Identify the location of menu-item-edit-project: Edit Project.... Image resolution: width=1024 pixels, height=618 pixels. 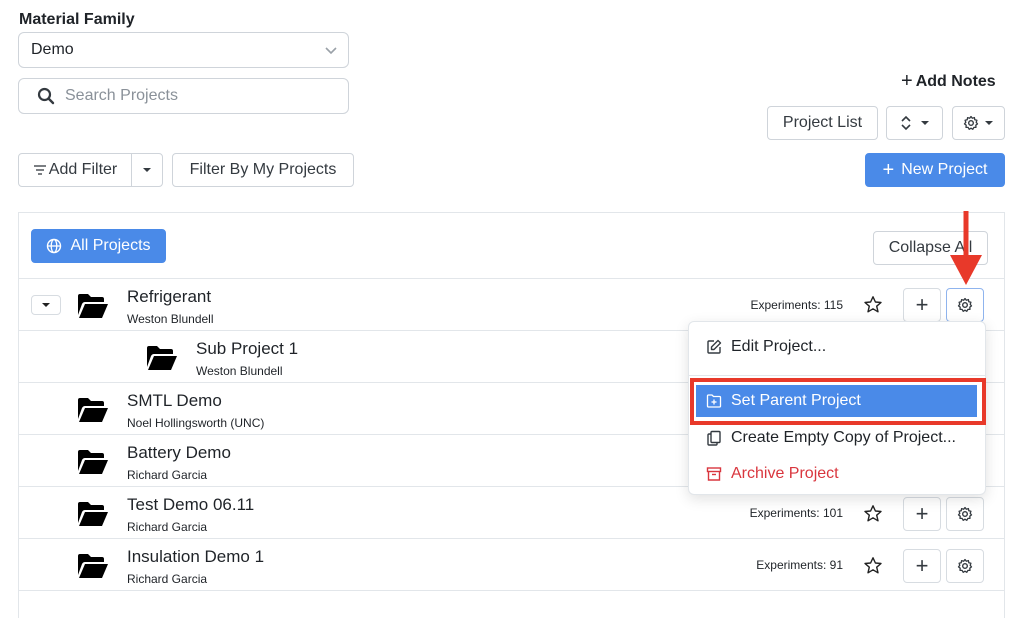
(837, 347).